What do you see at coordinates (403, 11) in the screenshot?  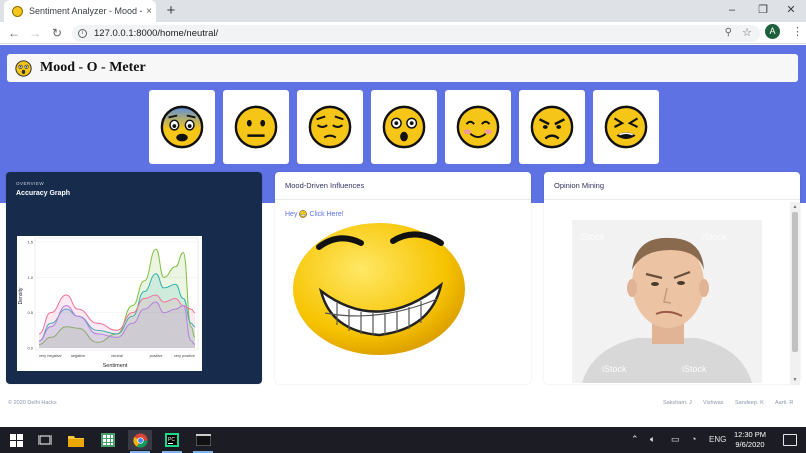 I see `browser-tab-strip: Sentiment Analyzer - Mood - O × + – ❐ ✕` at bounding box center [403, 11].